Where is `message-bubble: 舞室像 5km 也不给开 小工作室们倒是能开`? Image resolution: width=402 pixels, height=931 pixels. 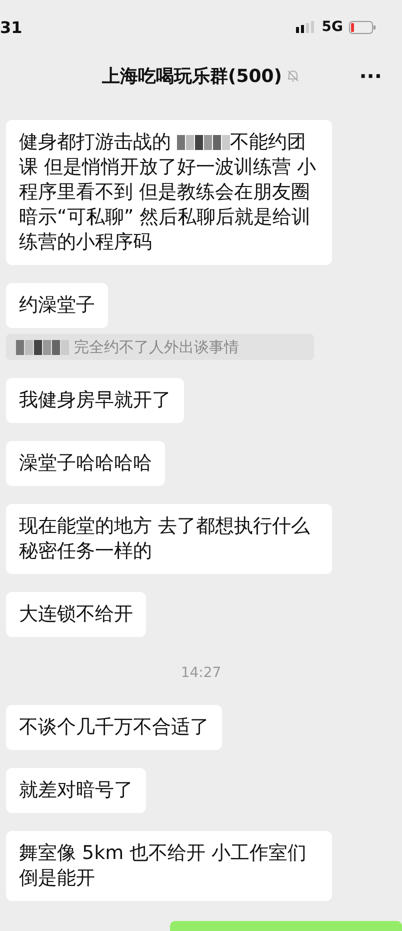 message-bubble: 舞室像 5km 也不给开 小工作室们倒是能开 is located at coordinates (169, 866).